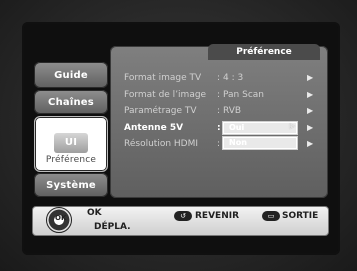  I want to click on setting-row-format-image: Format de l’image : Pan Scan ▶, so click(224, 97).